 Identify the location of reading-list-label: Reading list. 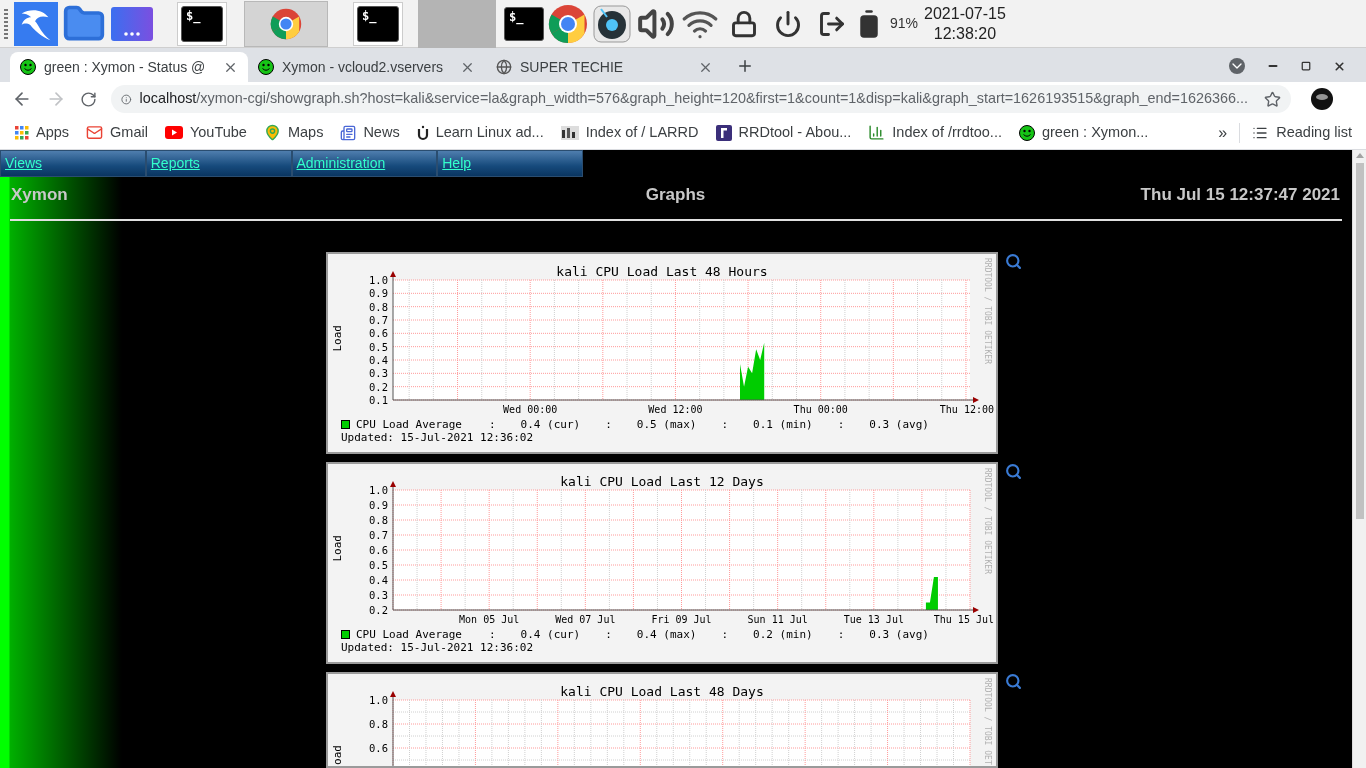
(1314, 132).